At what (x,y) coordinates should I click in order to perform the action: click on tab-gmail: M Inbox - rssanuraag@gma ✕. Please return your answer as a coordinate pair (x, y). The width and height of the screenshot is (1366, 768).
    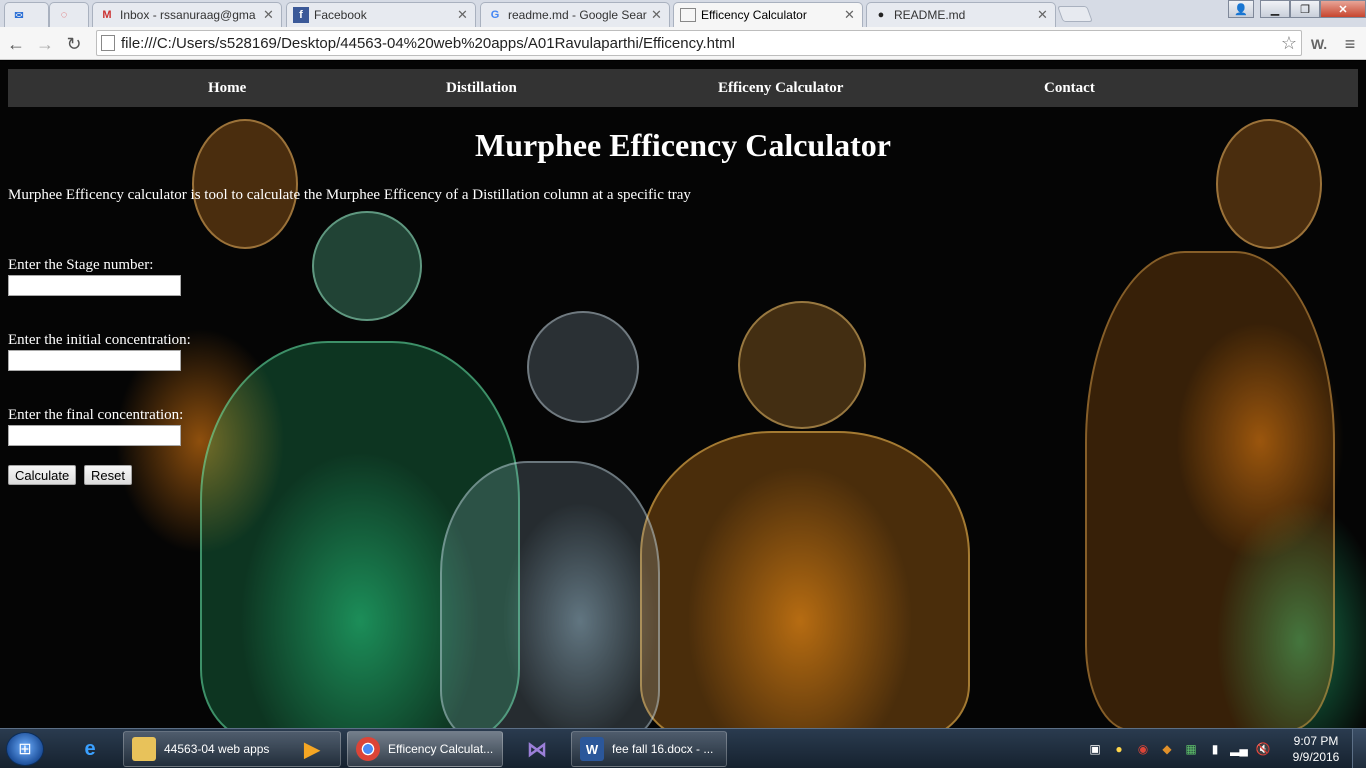
    Looking at the image, I should click on (187, 14).